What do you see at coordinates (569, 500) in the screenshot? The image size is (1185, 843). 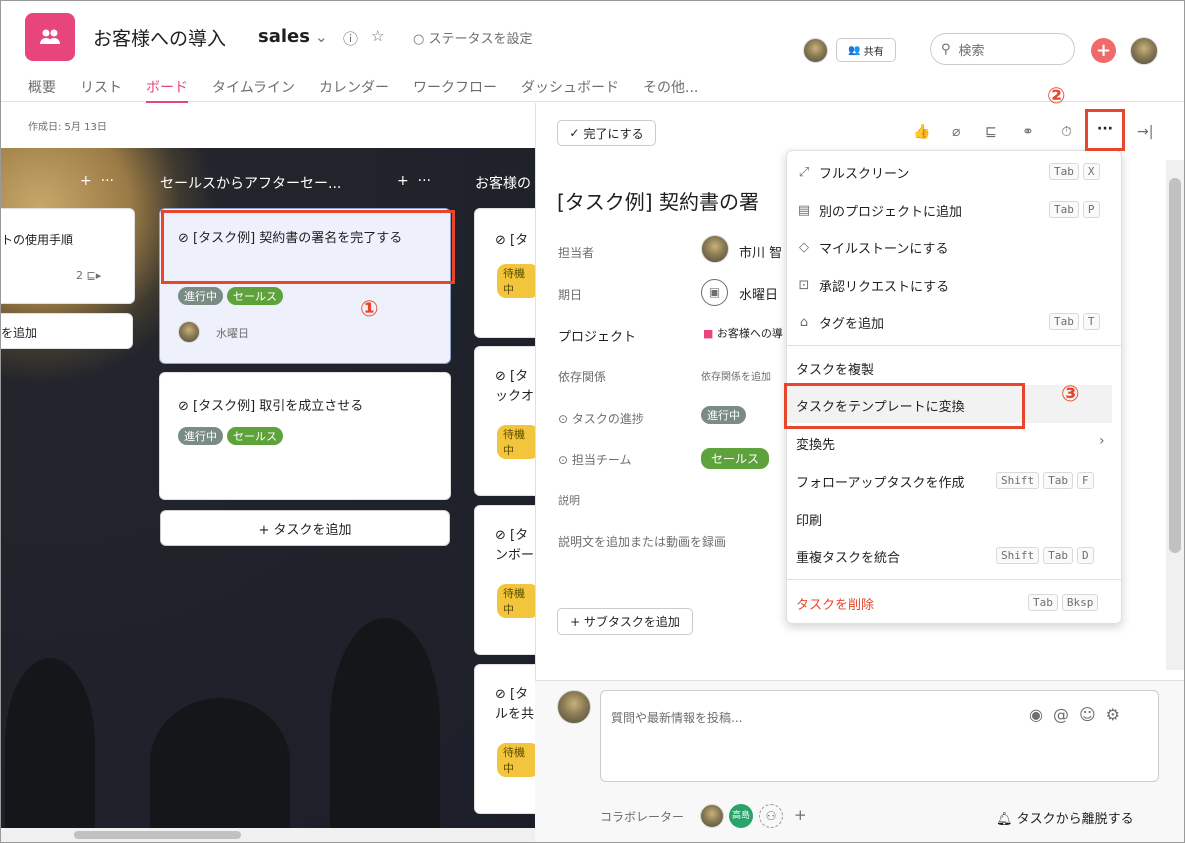 I see `description-label: 説明` at bounding box center [569, 500].